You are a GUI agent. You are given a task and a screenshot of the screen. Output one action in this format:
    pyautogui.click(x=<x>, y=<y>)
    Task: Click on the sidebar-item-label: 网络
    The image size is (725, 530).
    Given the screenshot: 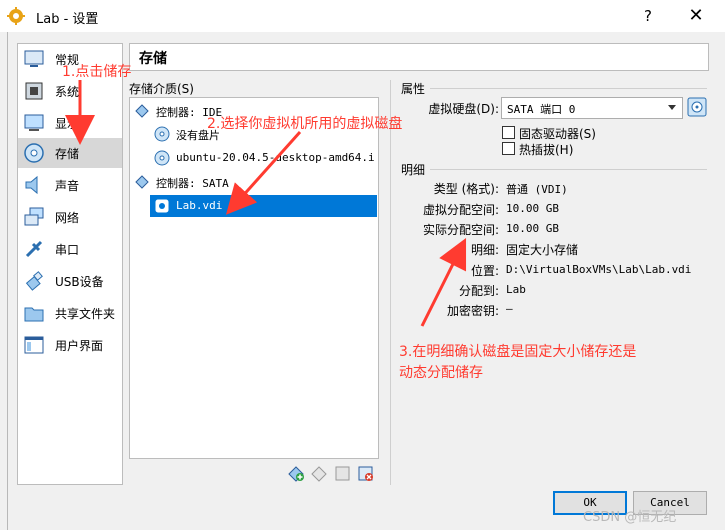 What is the action you would take?
    pyautogui.click(x=67, y=218)
    